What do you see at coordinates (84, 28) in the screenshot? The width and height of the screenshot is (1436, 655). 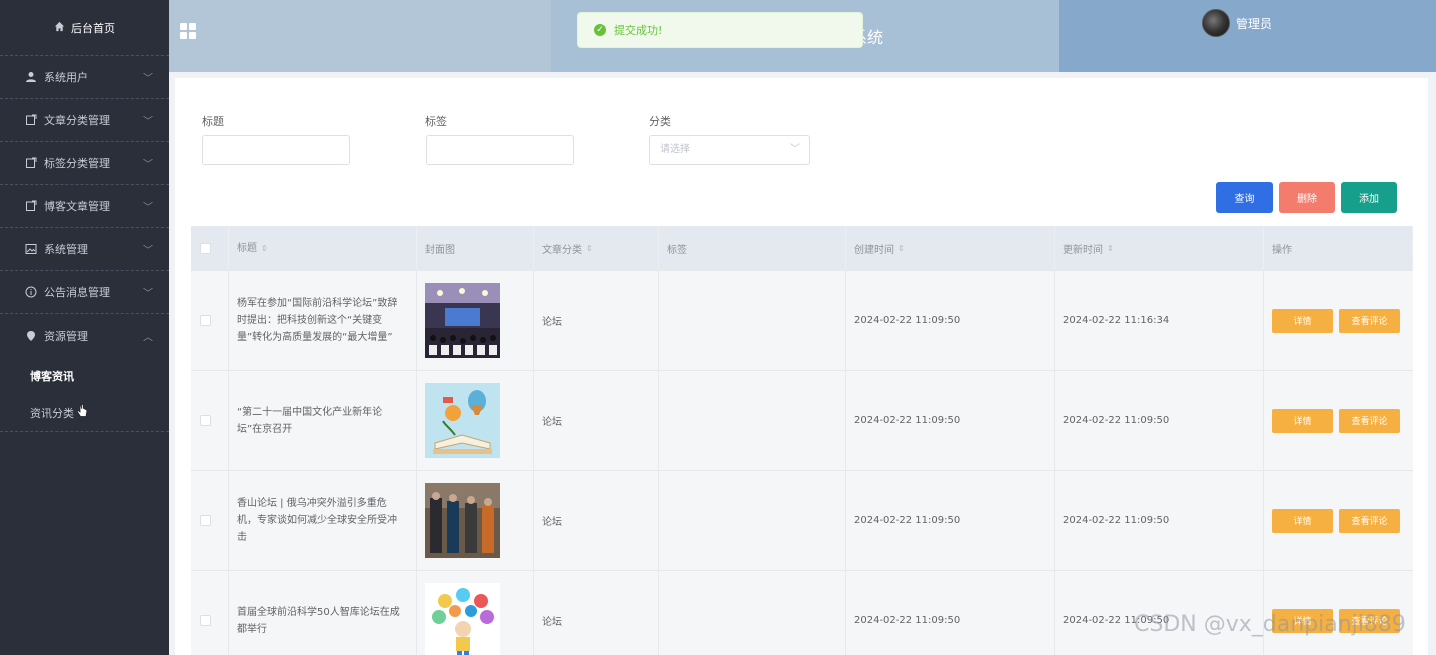 I see `sidebar-item-home: 后台首页` at bounding box center [84, 28].